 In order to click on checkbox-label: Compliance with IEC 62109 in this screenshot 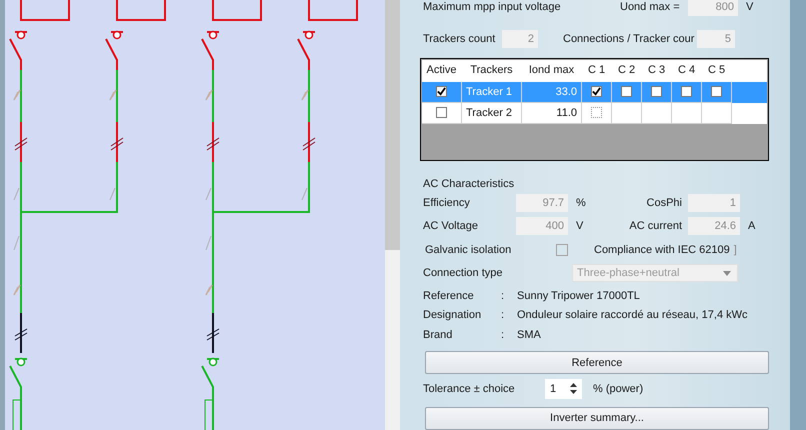, I will do `click(662, 250)`.